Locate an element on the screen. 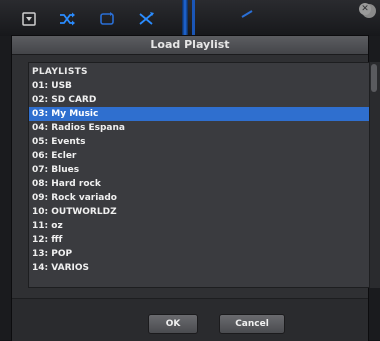 The image size is (380, 341). playlist-item: 14: VARIOS is located at coordinates (199, 268).